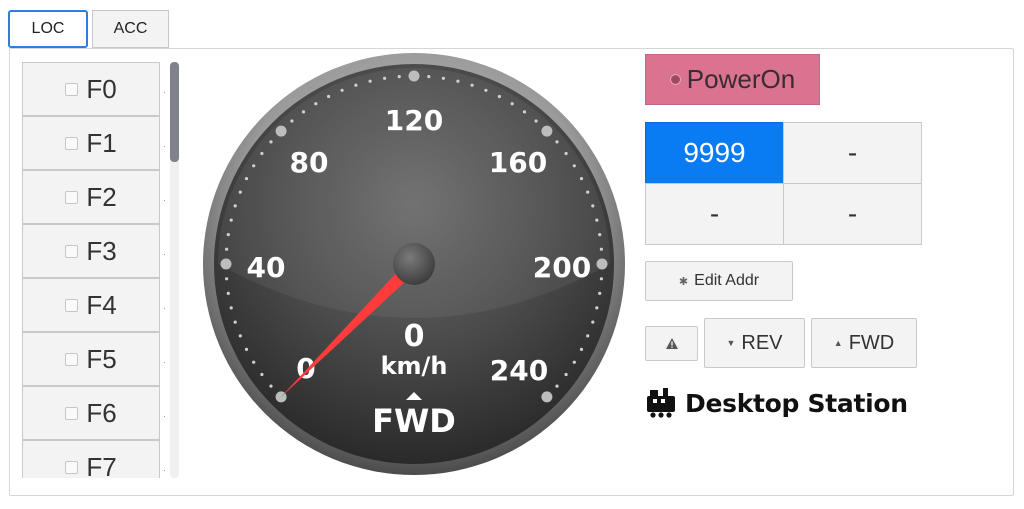 Image resolution: width=1024 pixels, height=509 pixels. Describe the element at coordinates (91, 89) in the screenshot. I see `function-button-f0: F0` at that location.